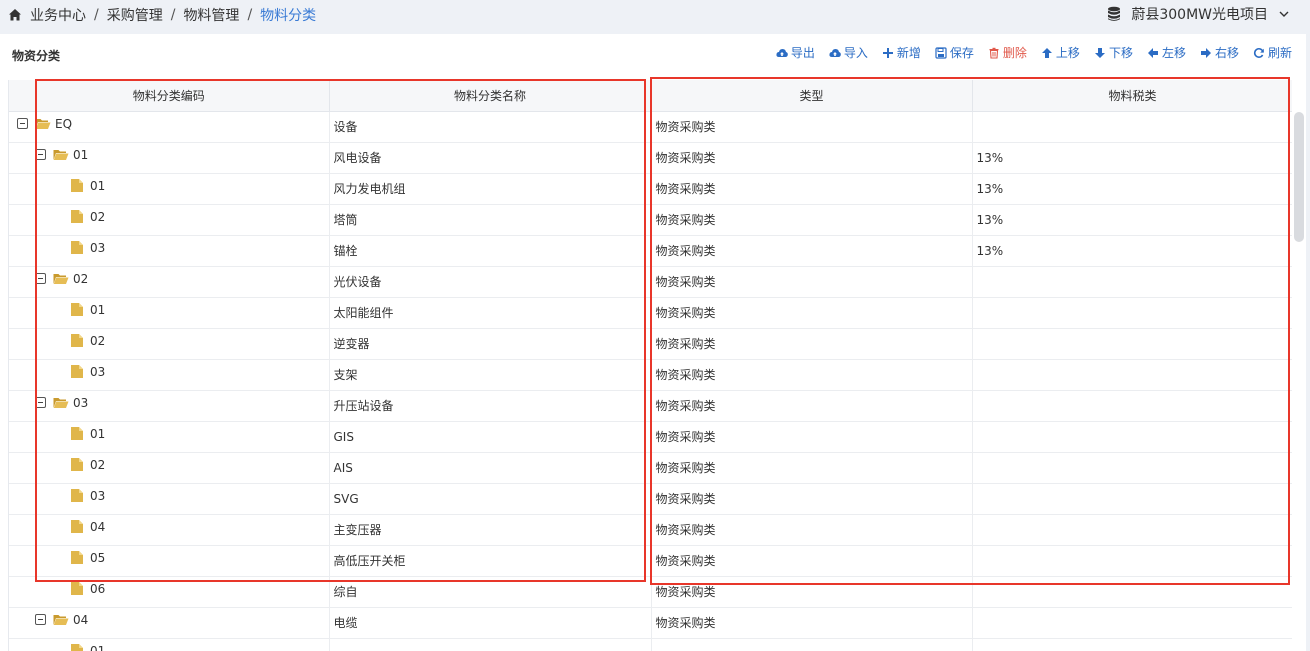  I want to click on cell-name: 风电设备, so click(490, 158).